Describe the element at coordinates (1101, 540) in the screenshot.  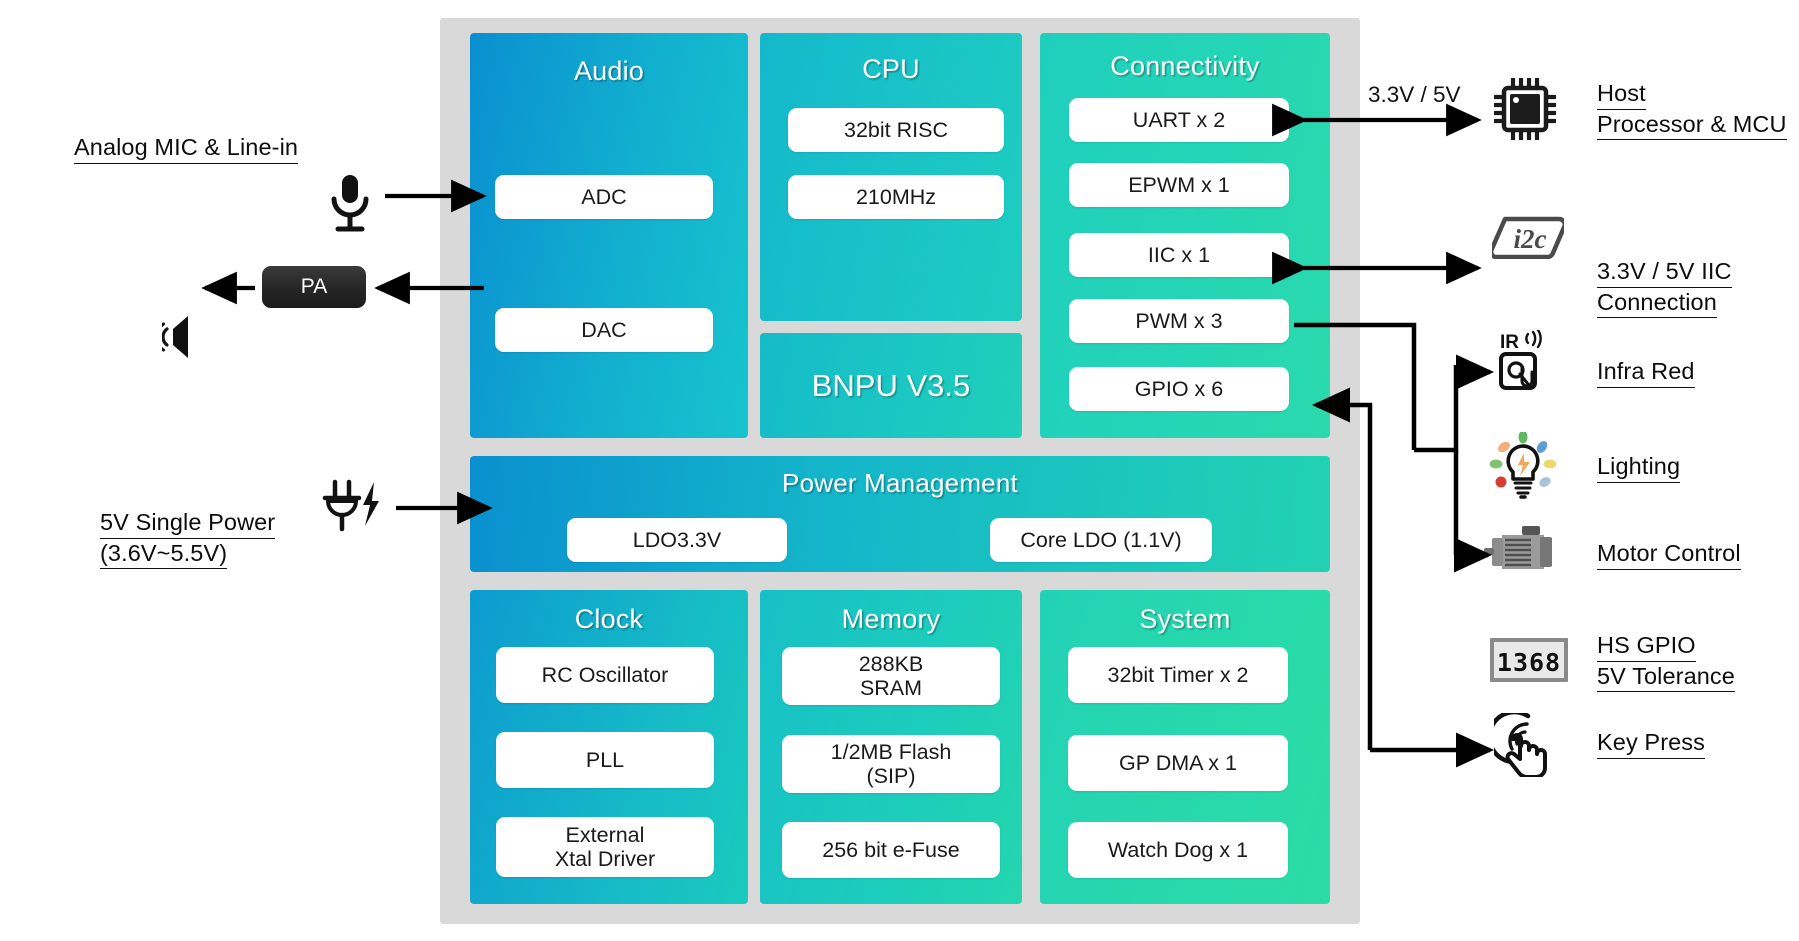
I see `pm-item-core-ldo: Core LDO (1.1V)` at that location.